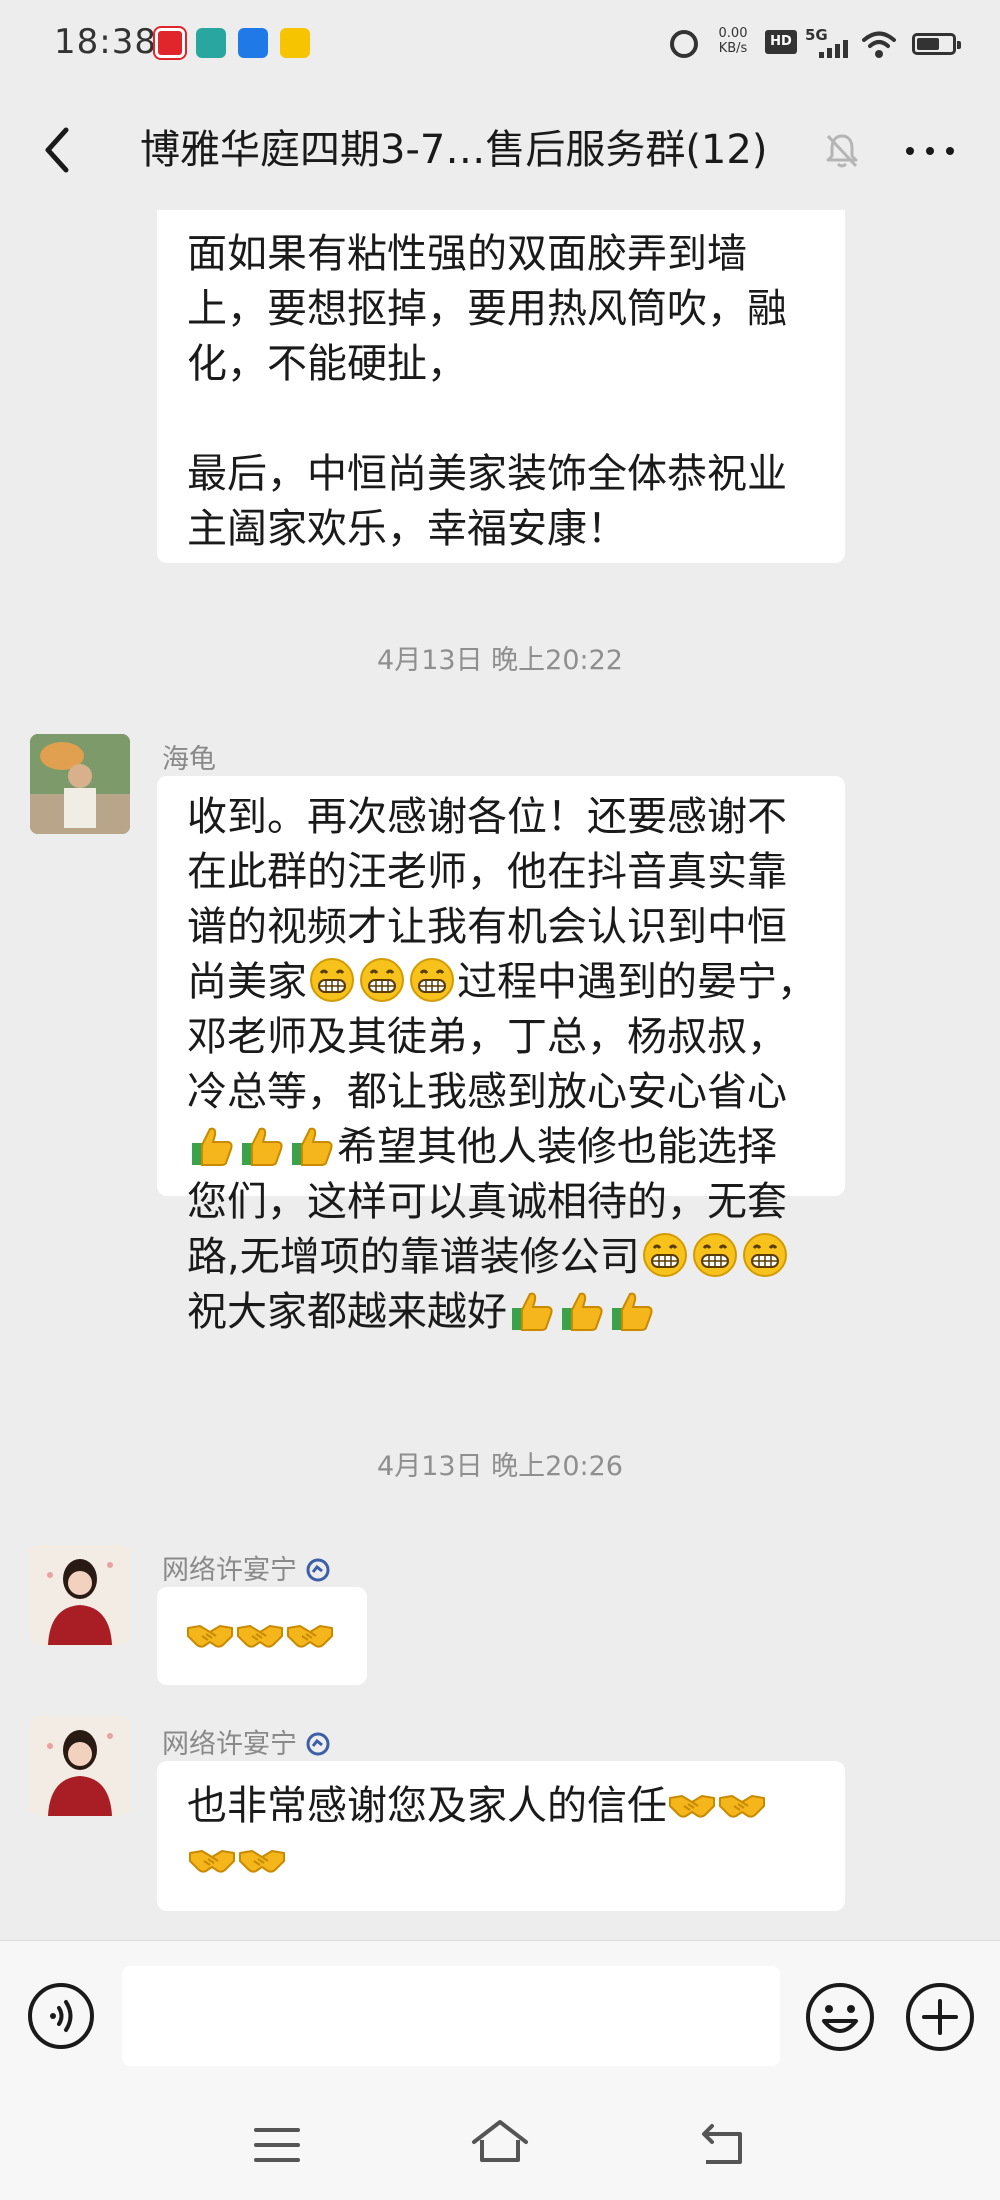 The image size is (1000, 2200). What do you see at coordinates (487, 474) in the screenshot?
I see `message-text: 最后，中恒尚美家装饰全体恭祝业` at bounding box center [487, 474].